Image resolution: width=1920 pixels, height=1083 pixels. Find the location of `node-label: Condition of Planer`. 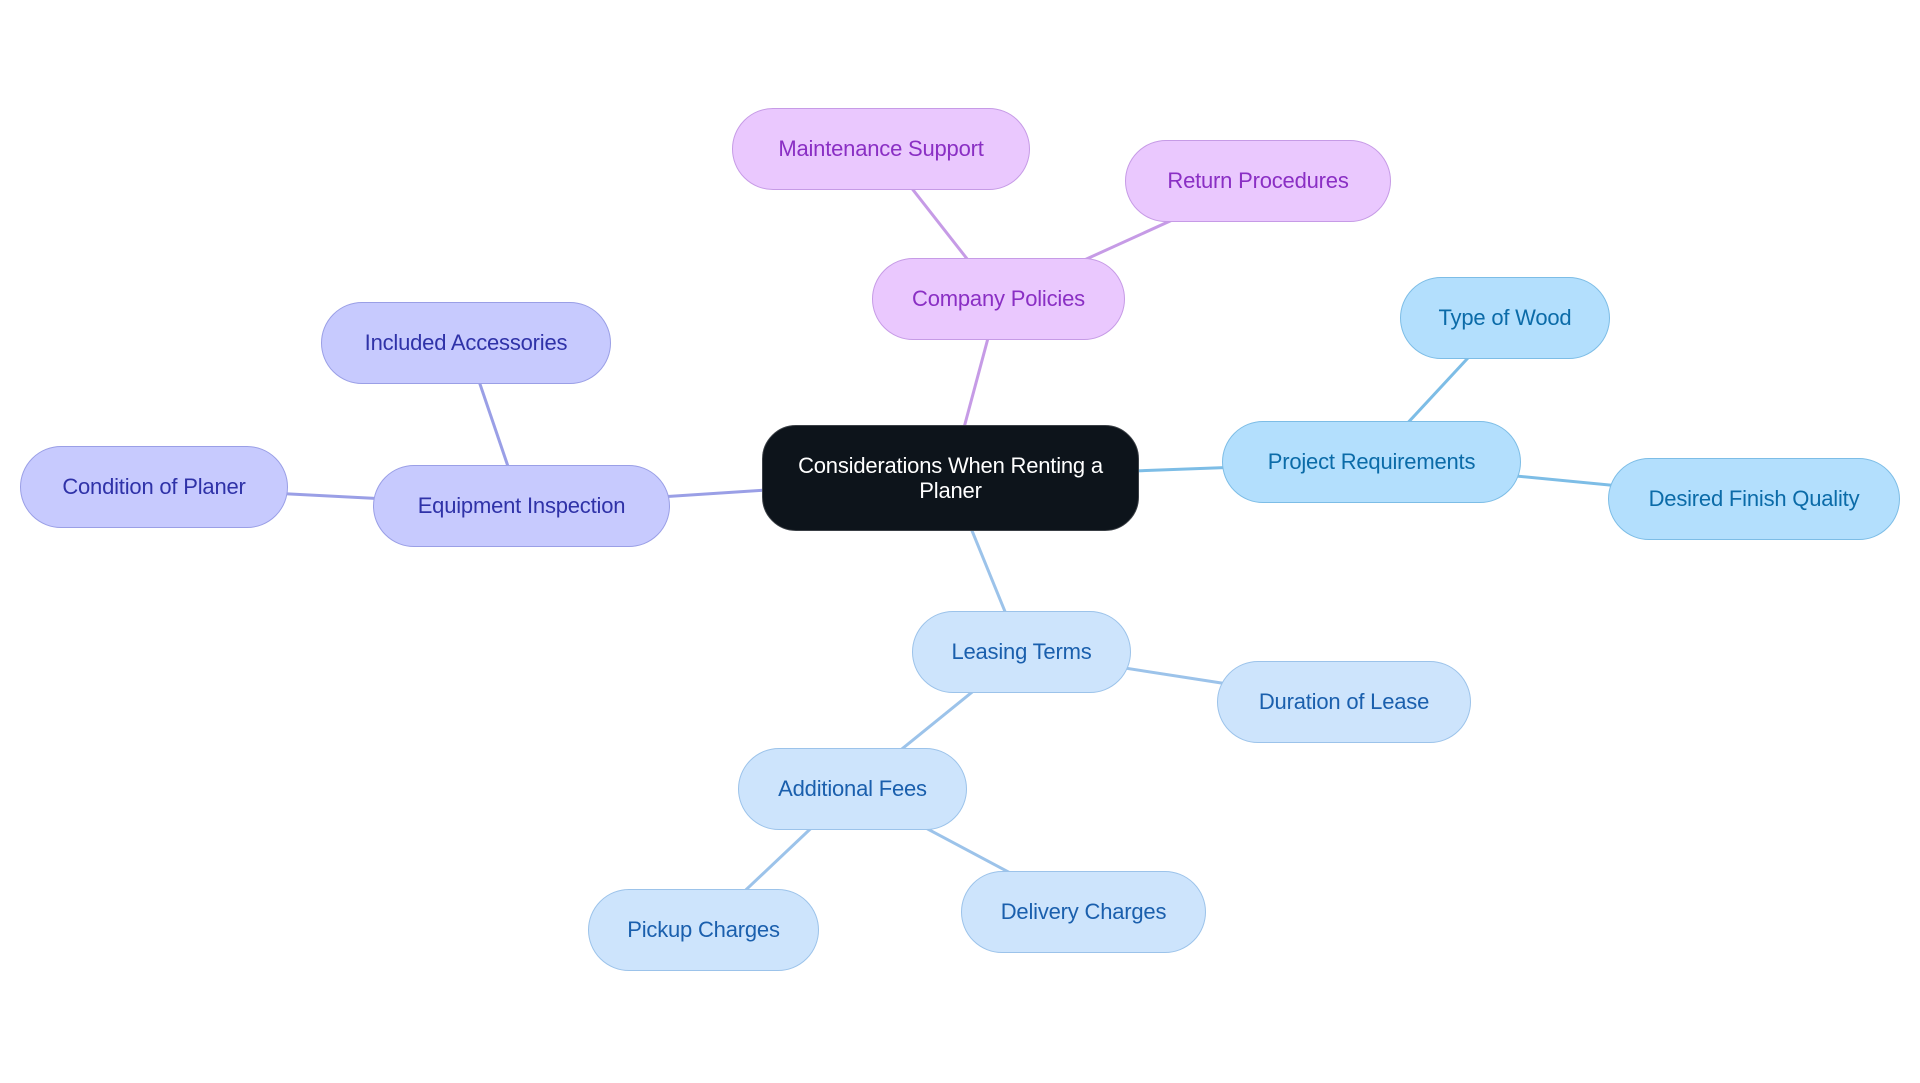

node-label: Condition of Planer is located at coordinates (154, 486).